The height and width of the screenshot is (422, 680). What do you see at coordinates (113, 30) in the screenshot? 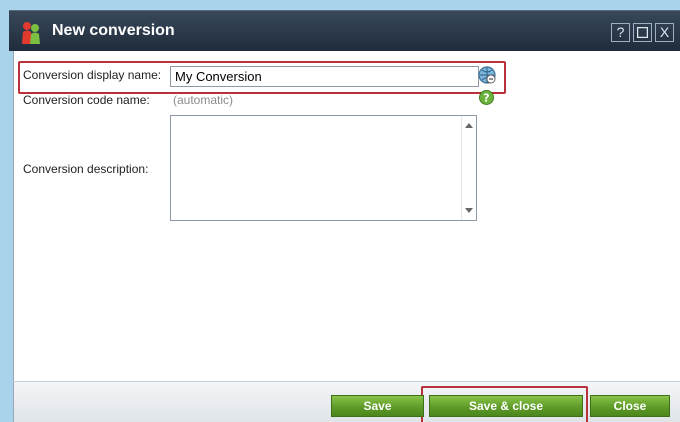
I see `dialog-title: New conversion` at bounding box center [113, 30].